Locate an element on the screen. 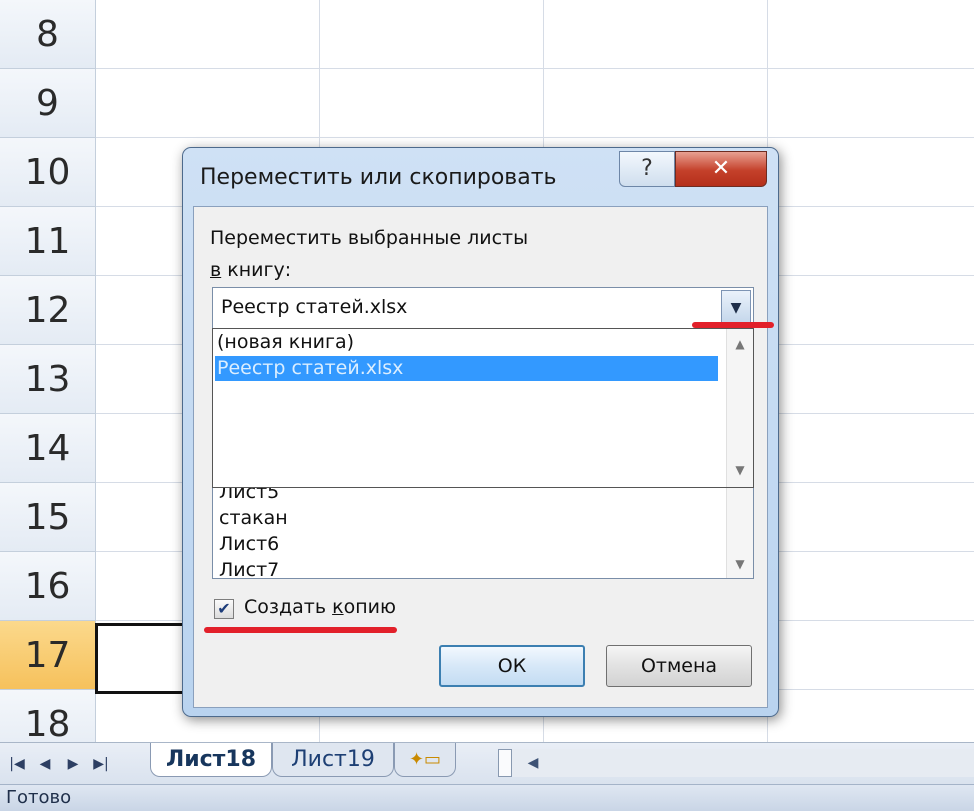 The image size is (974, 811). list-item: Лист6 is located at coordinates (249, 544).